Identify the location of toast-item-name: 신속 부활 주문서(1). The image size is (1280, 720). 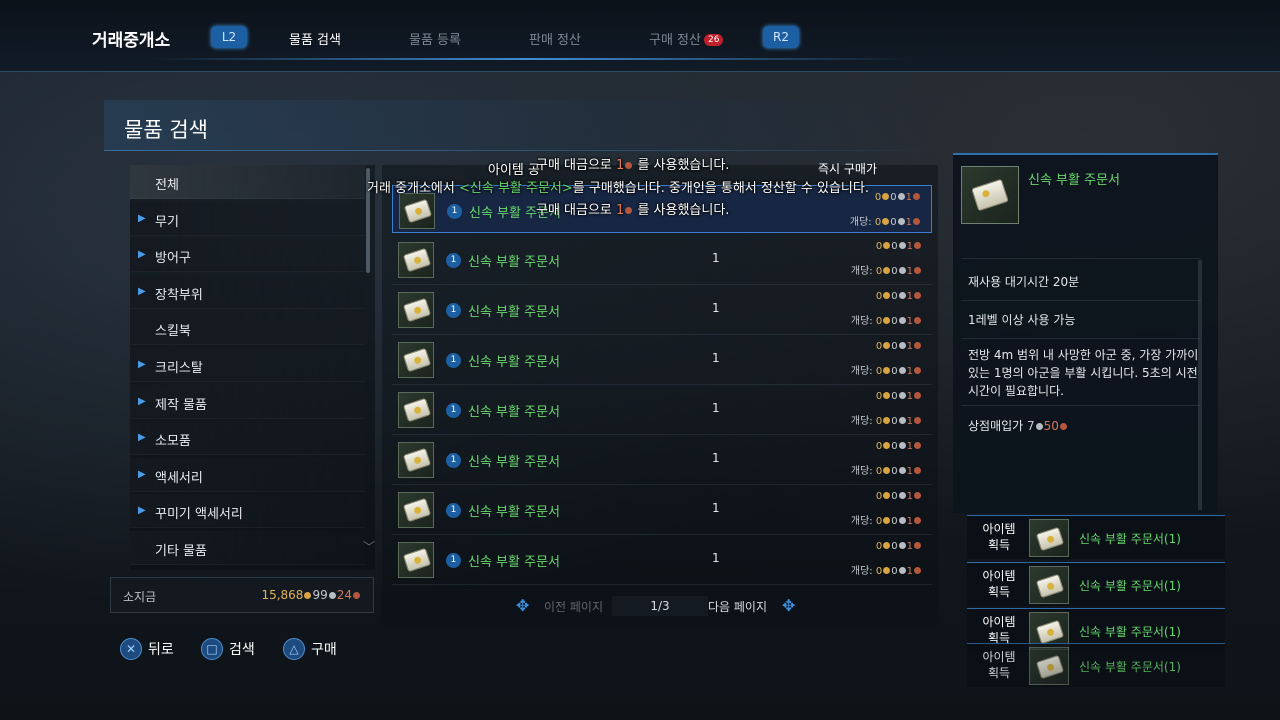
(1130, 586).